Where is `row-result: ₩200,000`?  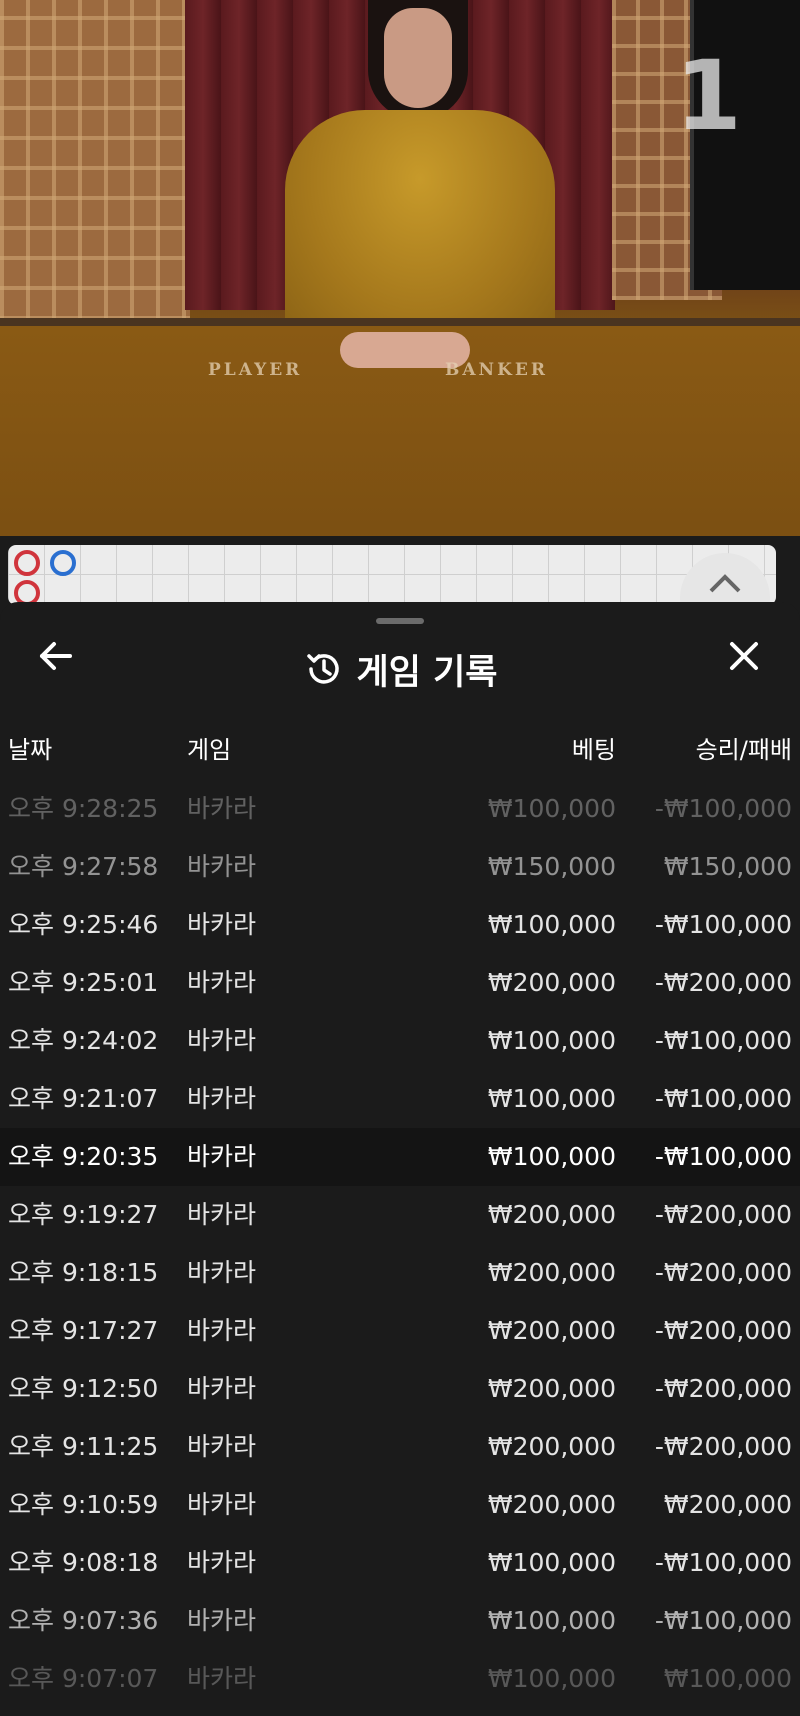
row-result: ₩200,000 is located at coordinates (727, 1504).